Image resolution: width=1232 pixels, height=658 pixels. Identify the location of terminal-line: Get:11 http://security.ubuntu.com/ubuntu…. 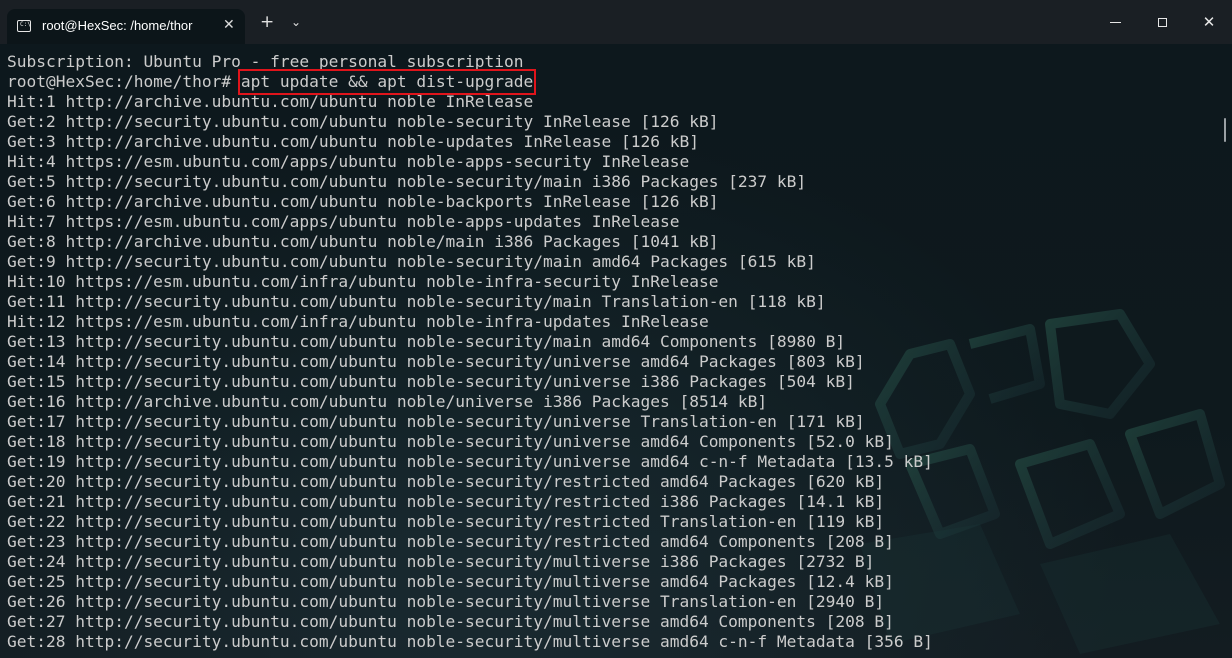
(416, 301).